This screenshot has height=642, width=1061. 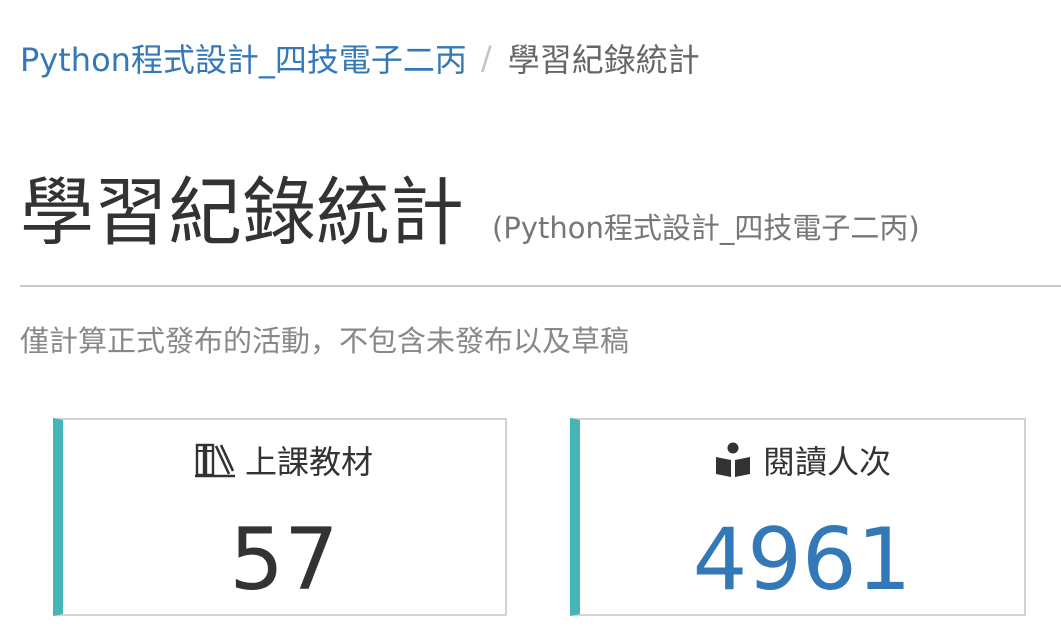 I want to click on breadcrumb-course-link: Python程式設計_四技電子二丙, so click(x=243, y=58).